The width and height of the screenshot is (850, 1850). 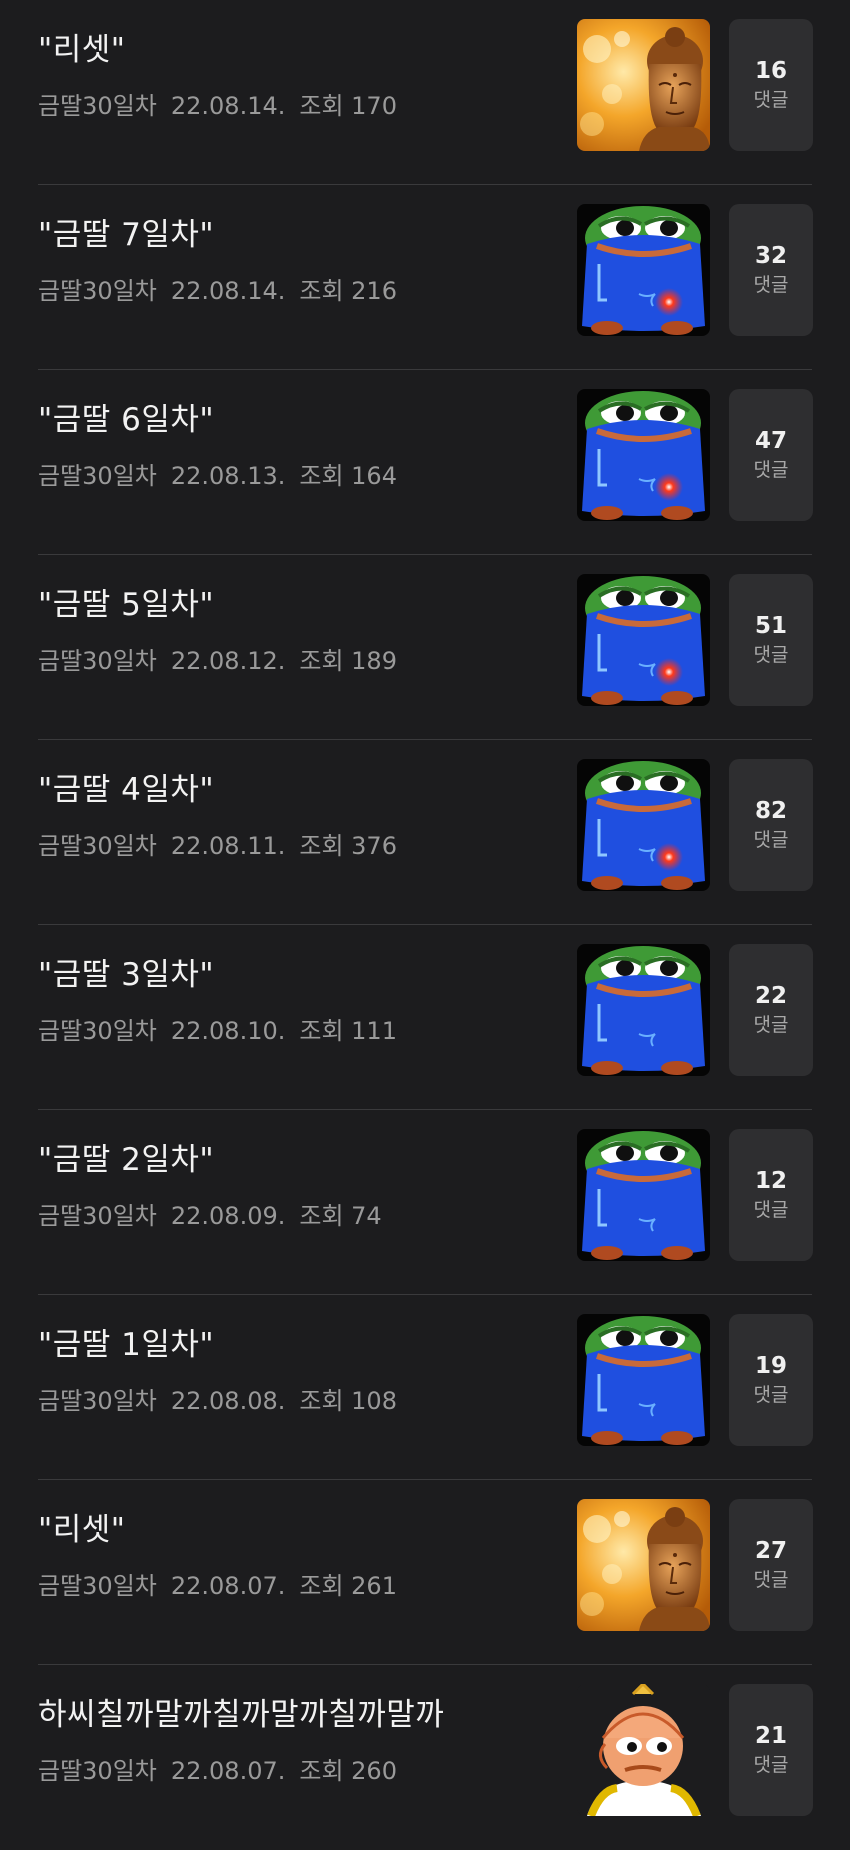 I want to click on pepe-monk-image, so click(x=643, y=1750).